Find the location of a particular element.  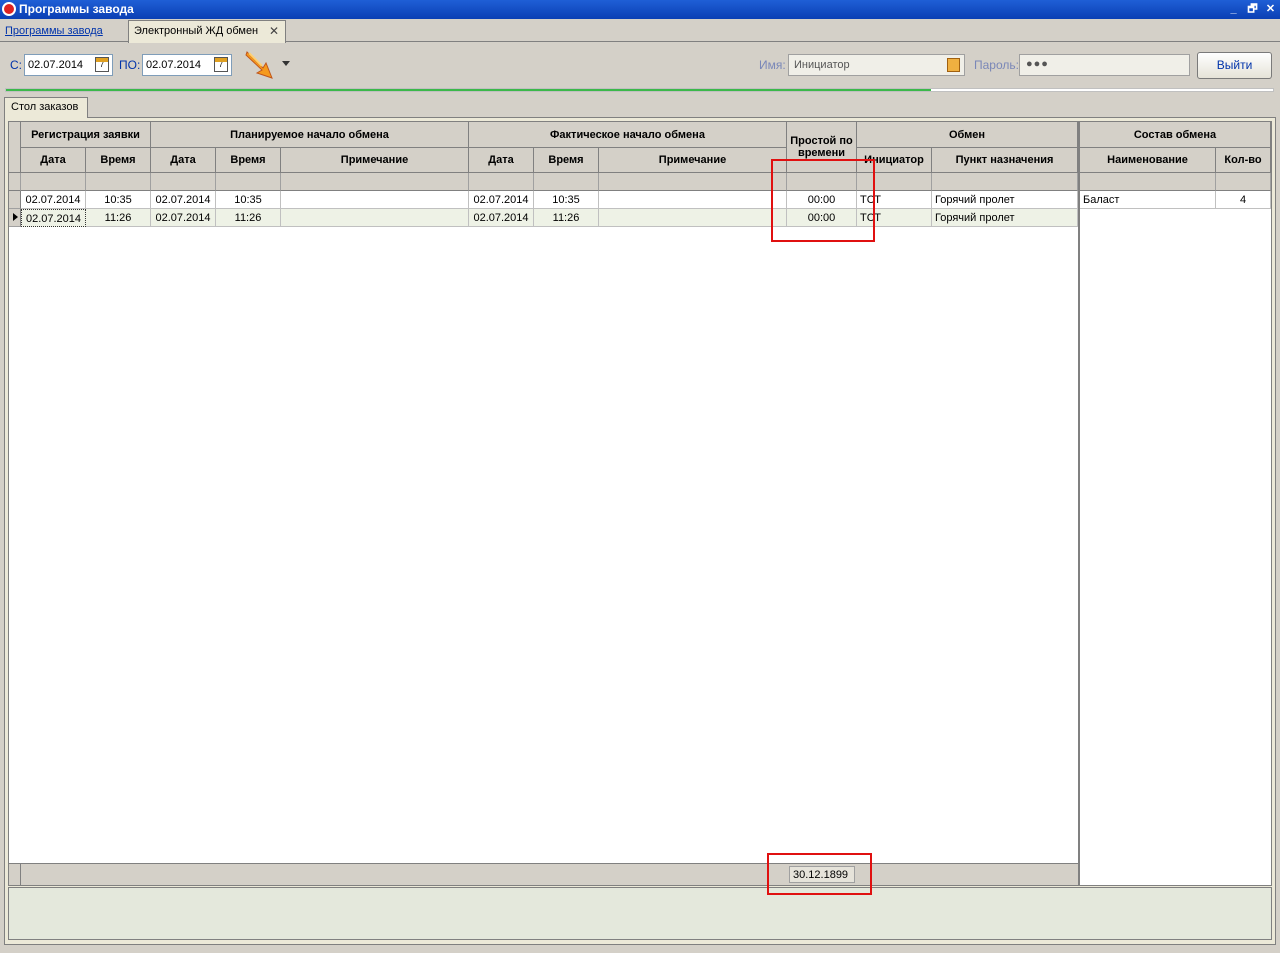

highlight-downtime-total is located at coordinates (819, 874).